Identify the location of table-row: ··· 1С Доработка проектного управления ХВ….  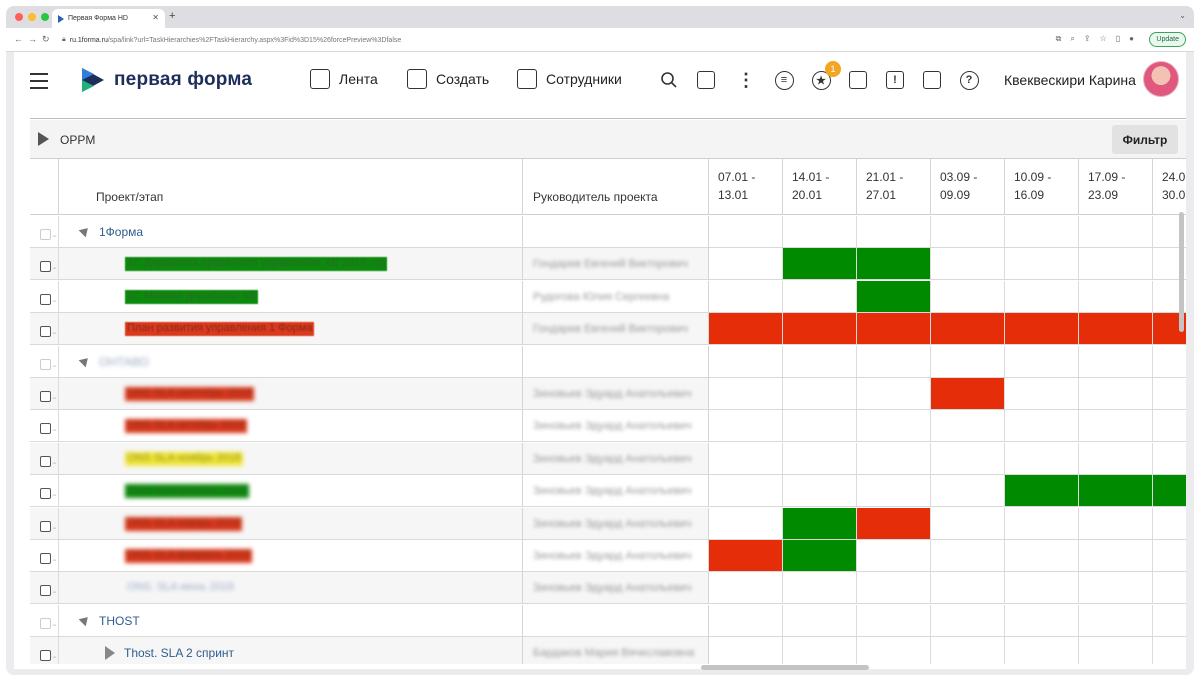
(608, 264).